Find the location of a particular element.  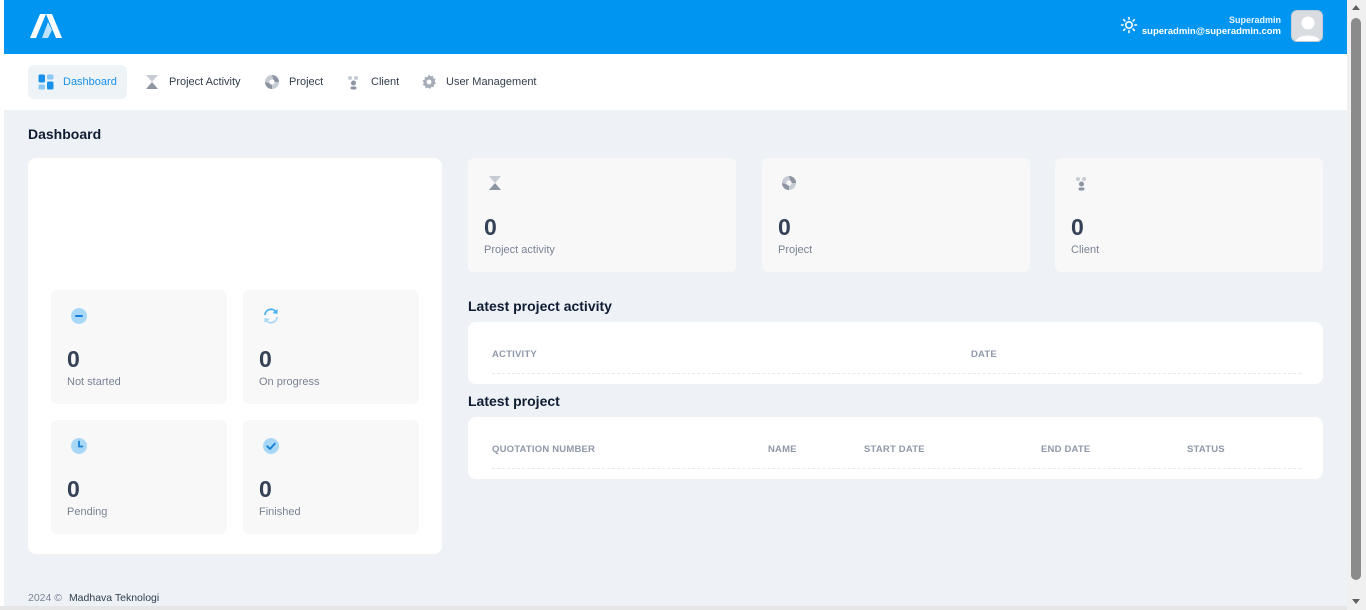

avatar is located at coordinates (1307, 26).